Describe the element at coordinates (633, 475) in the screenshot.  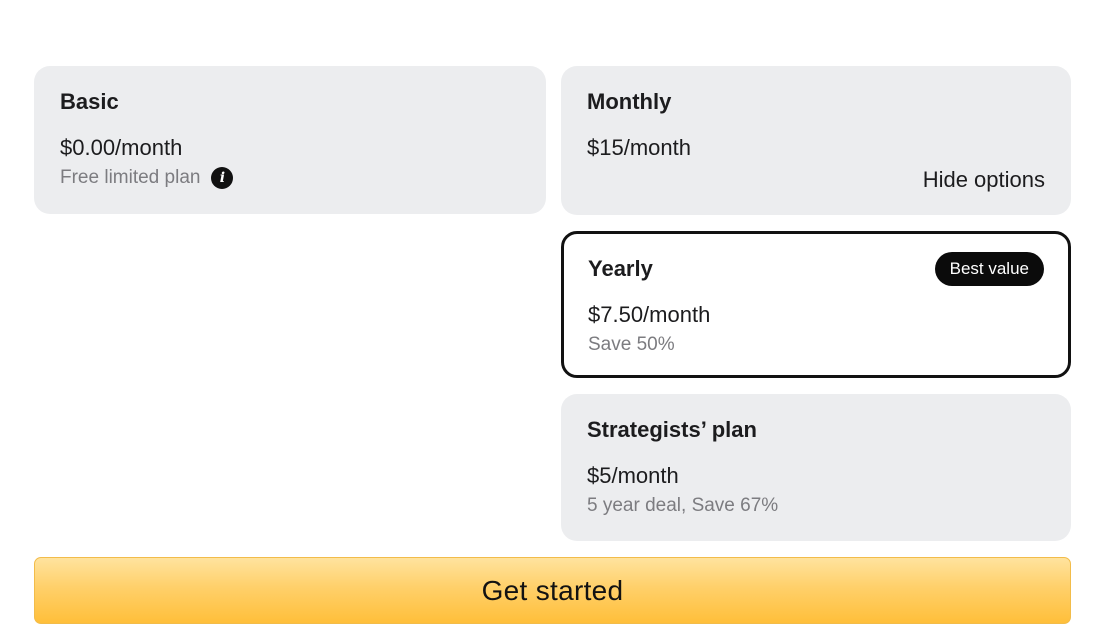
I see `plan-price-strategists: $5/month` at that location.